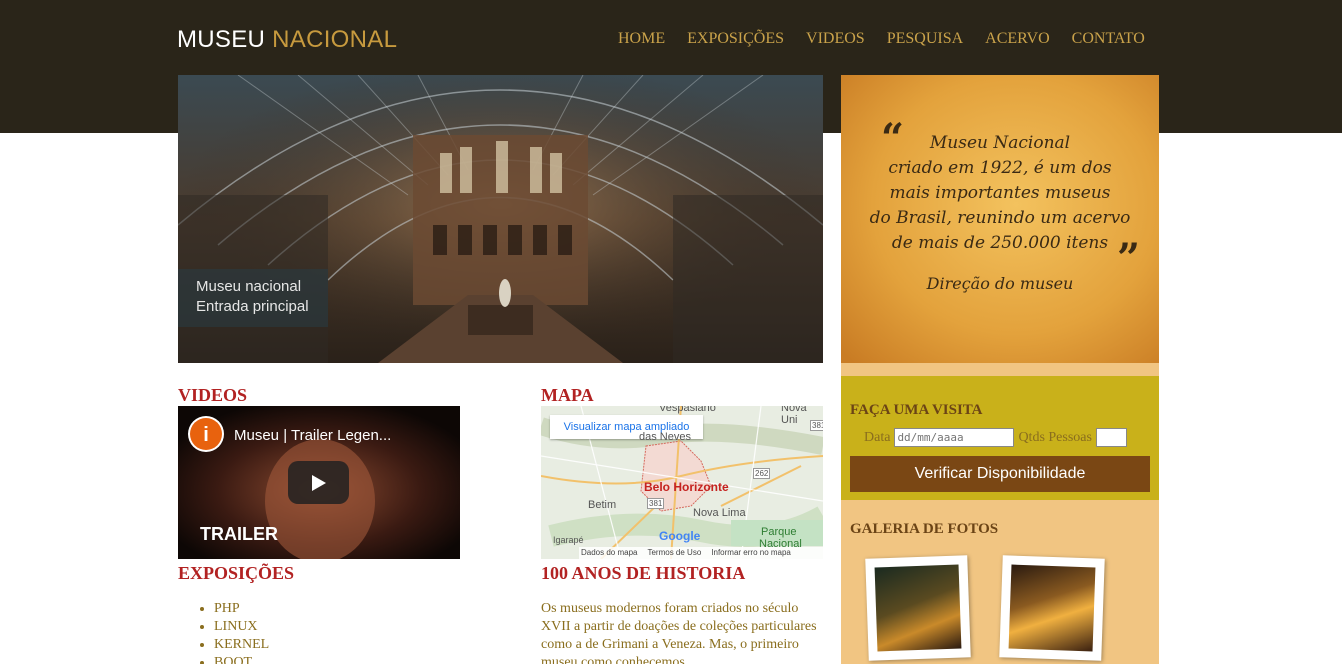 The height and width of the screenshot is (664, 1342). Describe the element at coordinates (567, 395) in the screenshot. I see `map-title: MAPA` at that location.